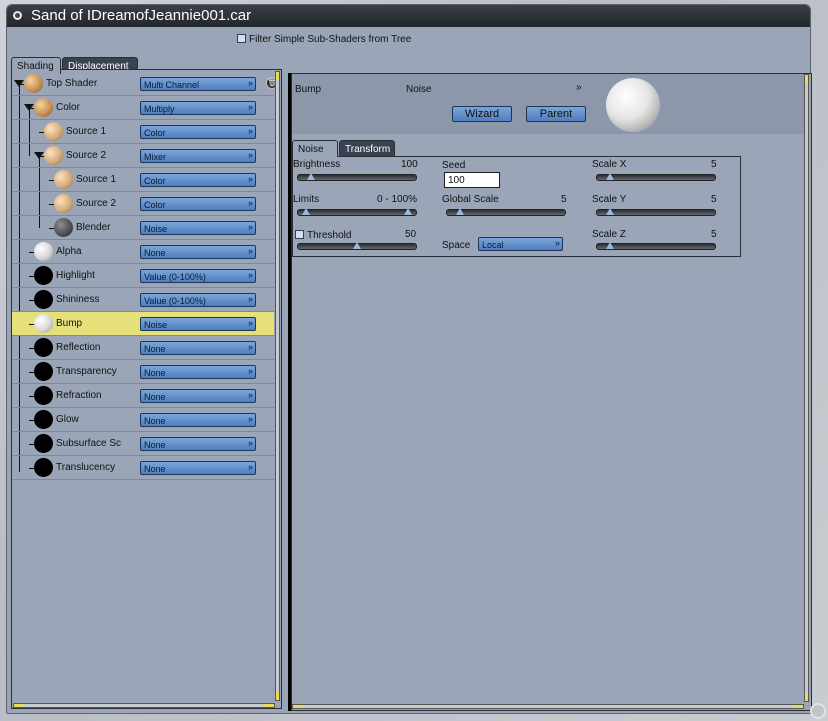 The width and height of the screenshot is (828, 721). Describe the element at coordinates (89, 443) in the screenshot. I see `tree-row-label: Subsurface Sc` at that location.